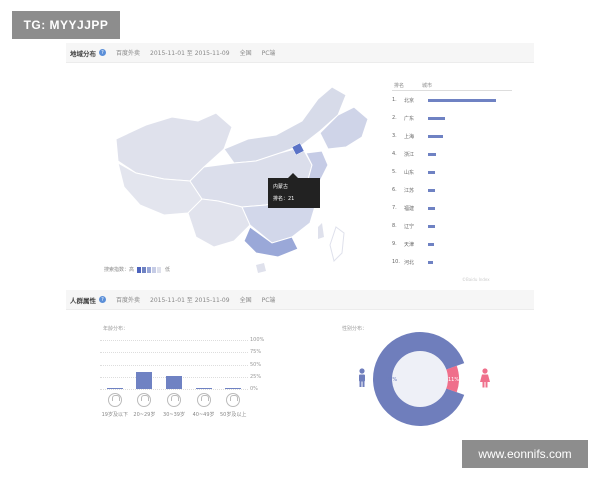  What do you see at coordinates (116, 329) in the screenshot?
I see `age-chart-title: 年龄分布：` at bounding box center [116, 329].